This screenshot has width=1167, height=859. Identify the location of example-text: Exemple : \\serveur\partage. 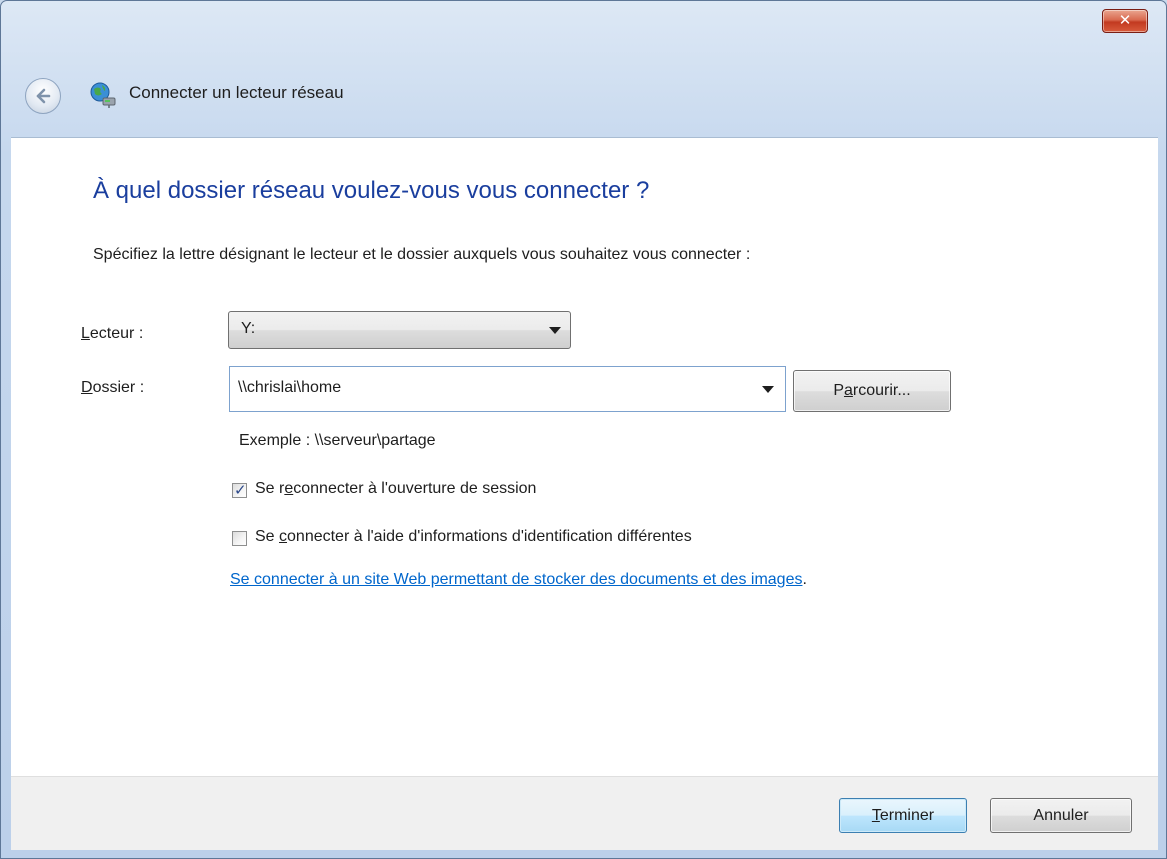
(337, 440).